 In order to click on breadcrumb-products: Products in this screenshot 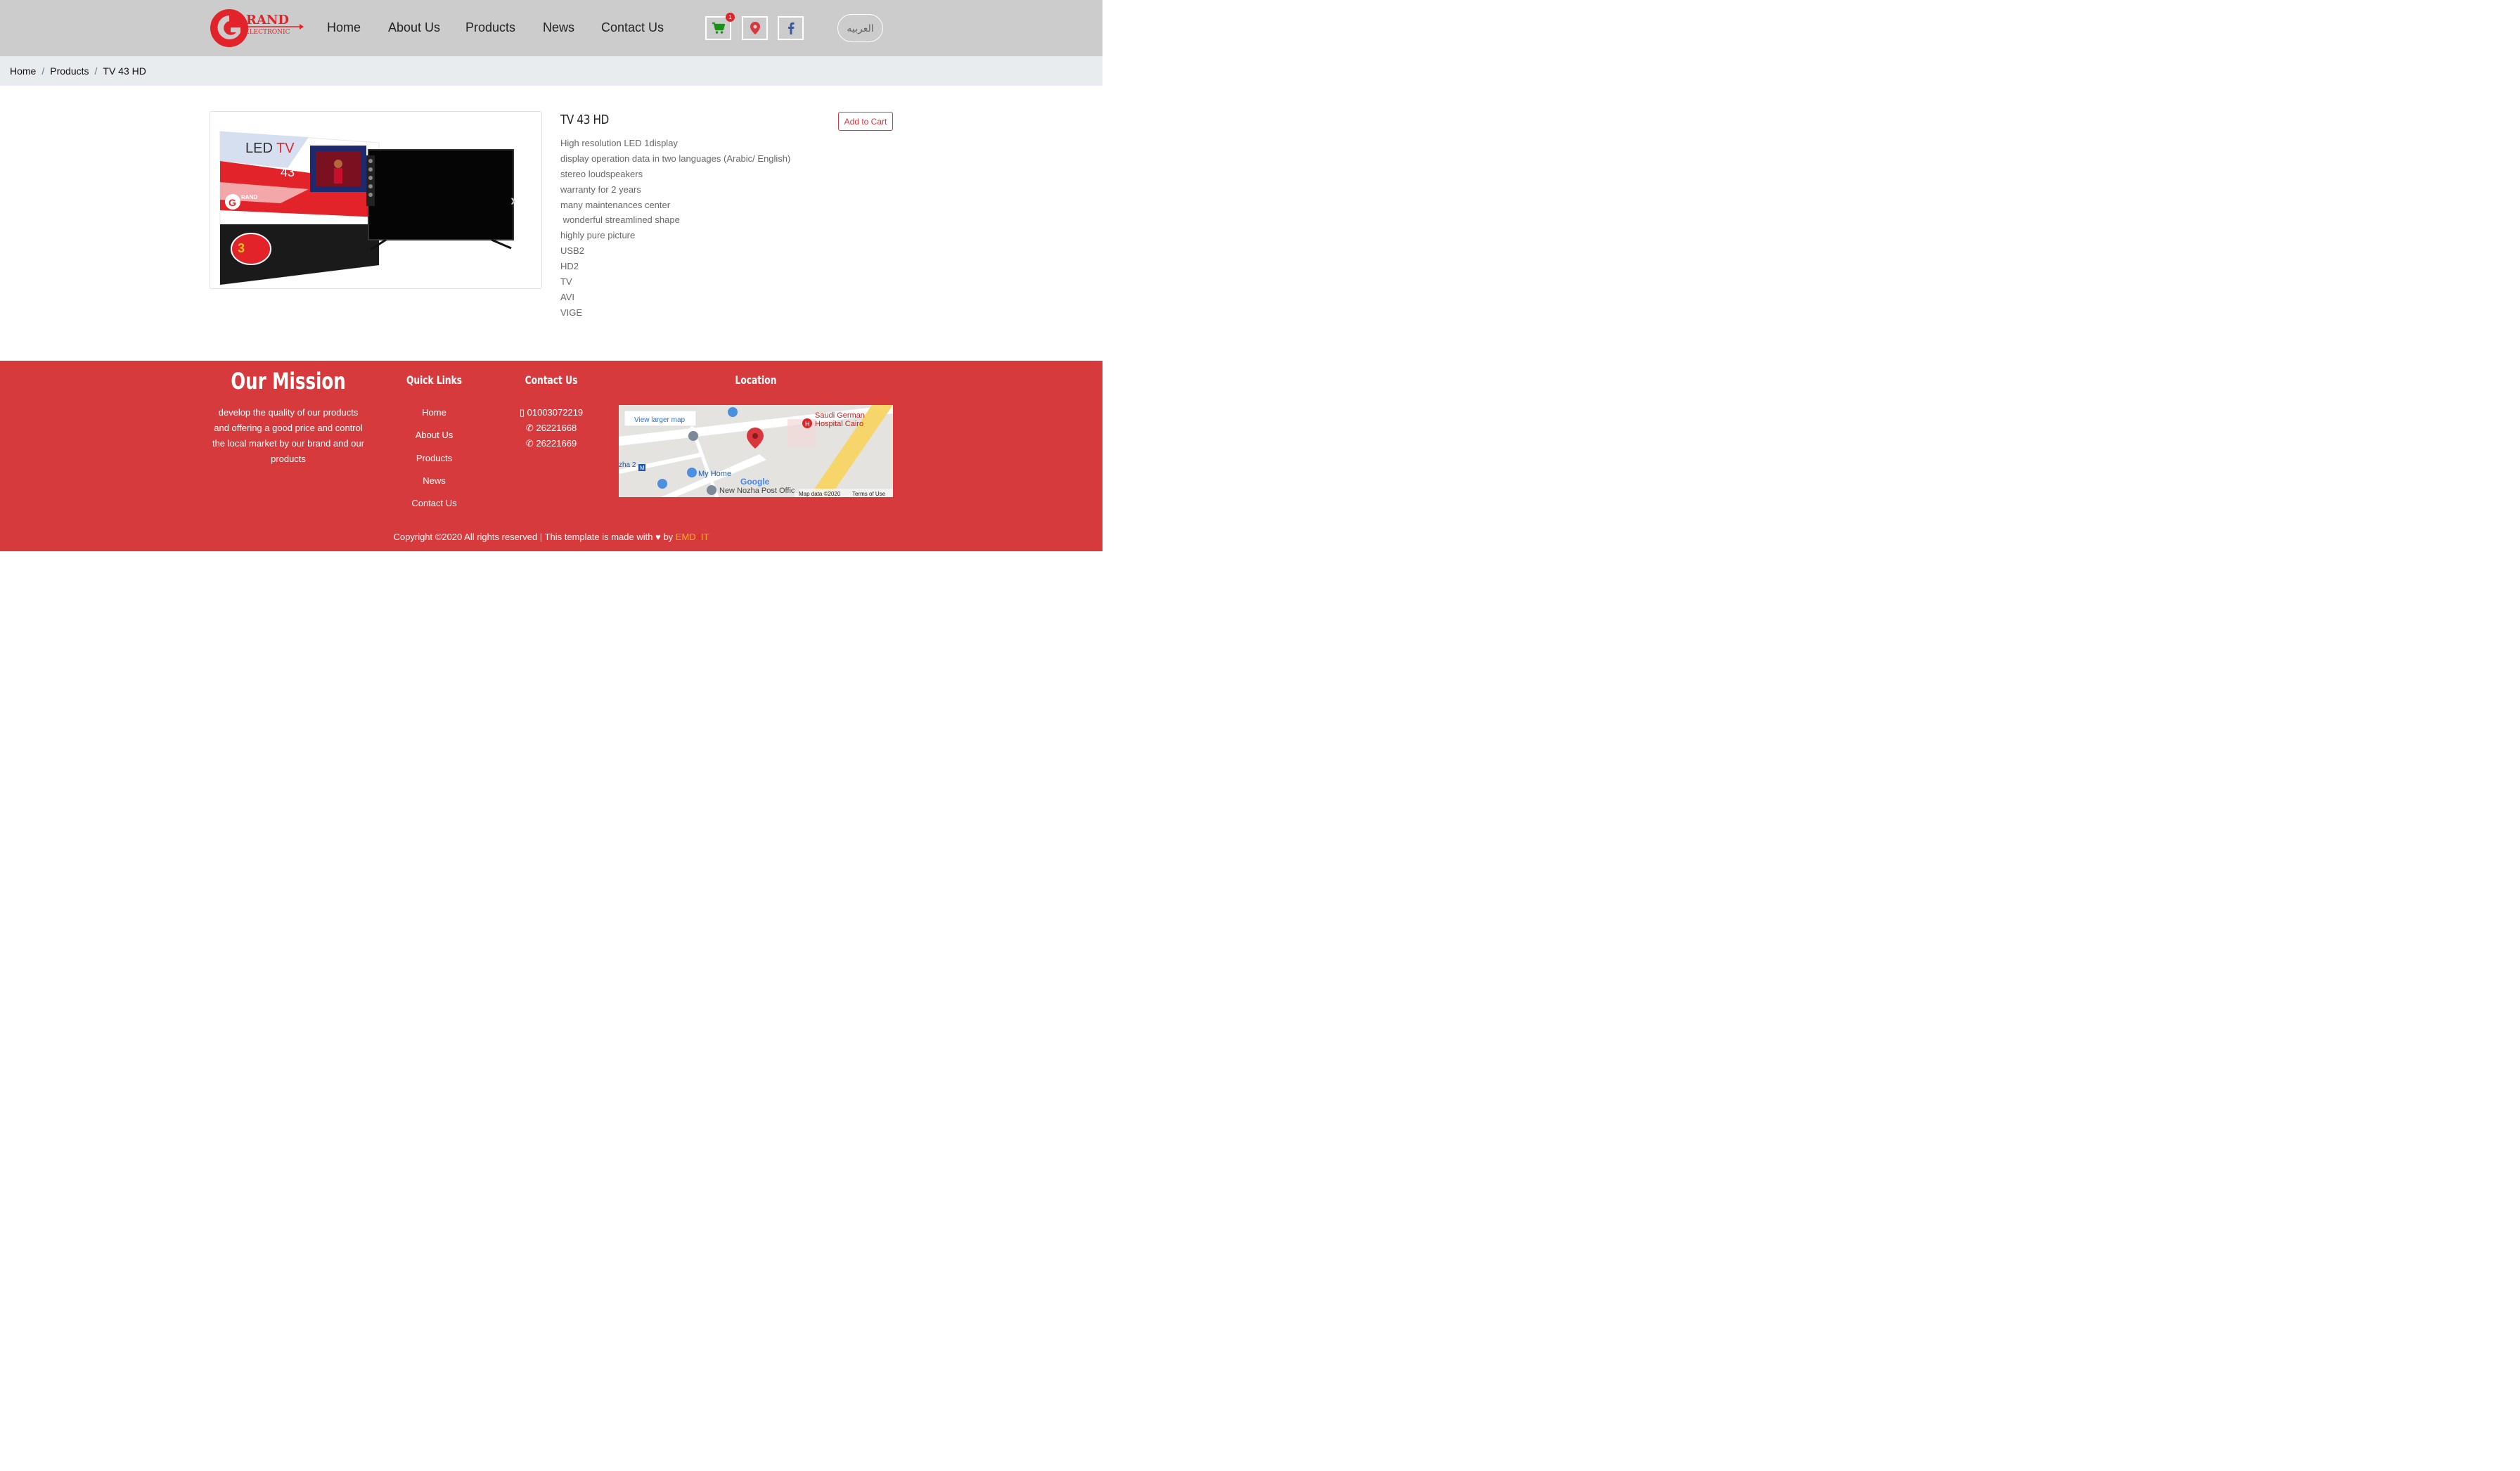, I will do `click(69, 71)`.